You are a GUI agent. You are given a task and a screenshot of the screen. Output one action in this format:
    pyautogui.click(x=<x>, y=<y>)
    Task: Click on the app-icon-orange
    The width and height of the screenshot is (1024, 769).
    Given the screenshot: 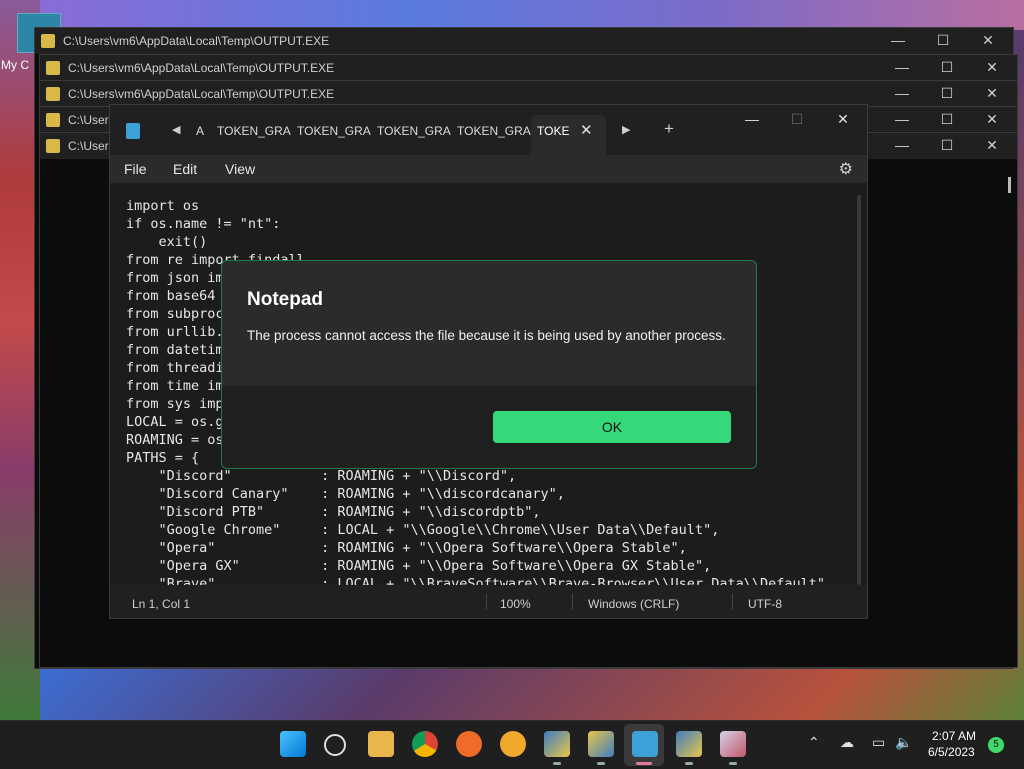 What is the action you would take?
    pyautogui.click(x=469, y=744)
    